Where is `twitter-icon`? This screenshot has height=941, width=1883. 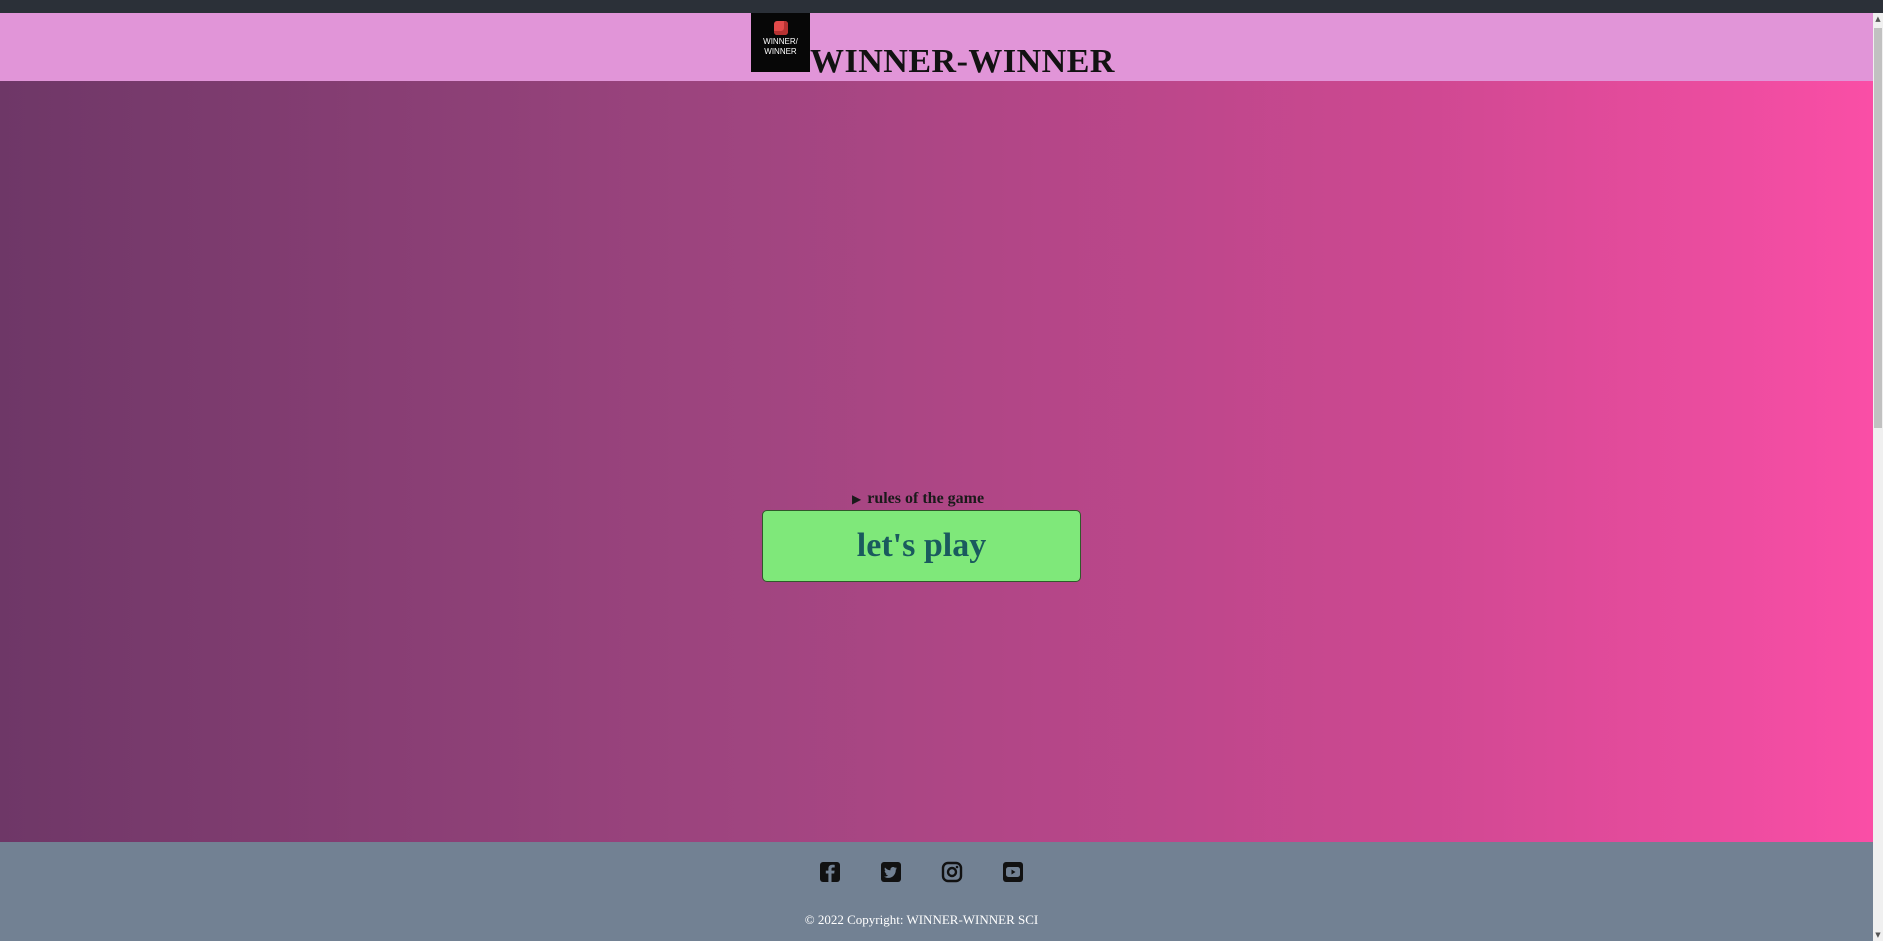 twitter-icon is located at coordinates (891, 872).